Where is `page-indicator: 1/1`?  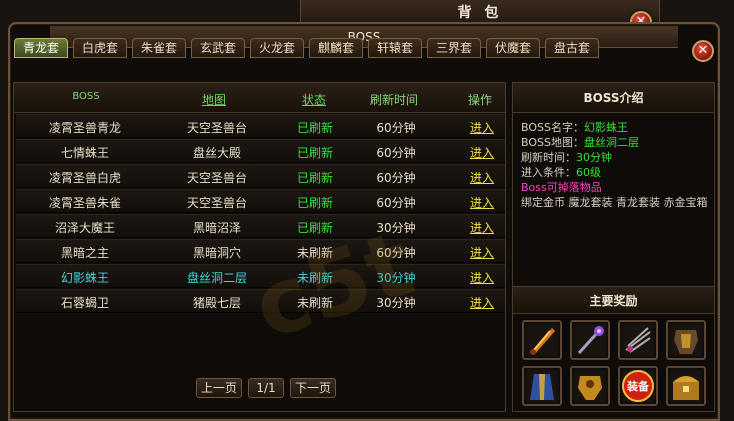 page-indicator: 1/1 is located at coordinates (266, 388).